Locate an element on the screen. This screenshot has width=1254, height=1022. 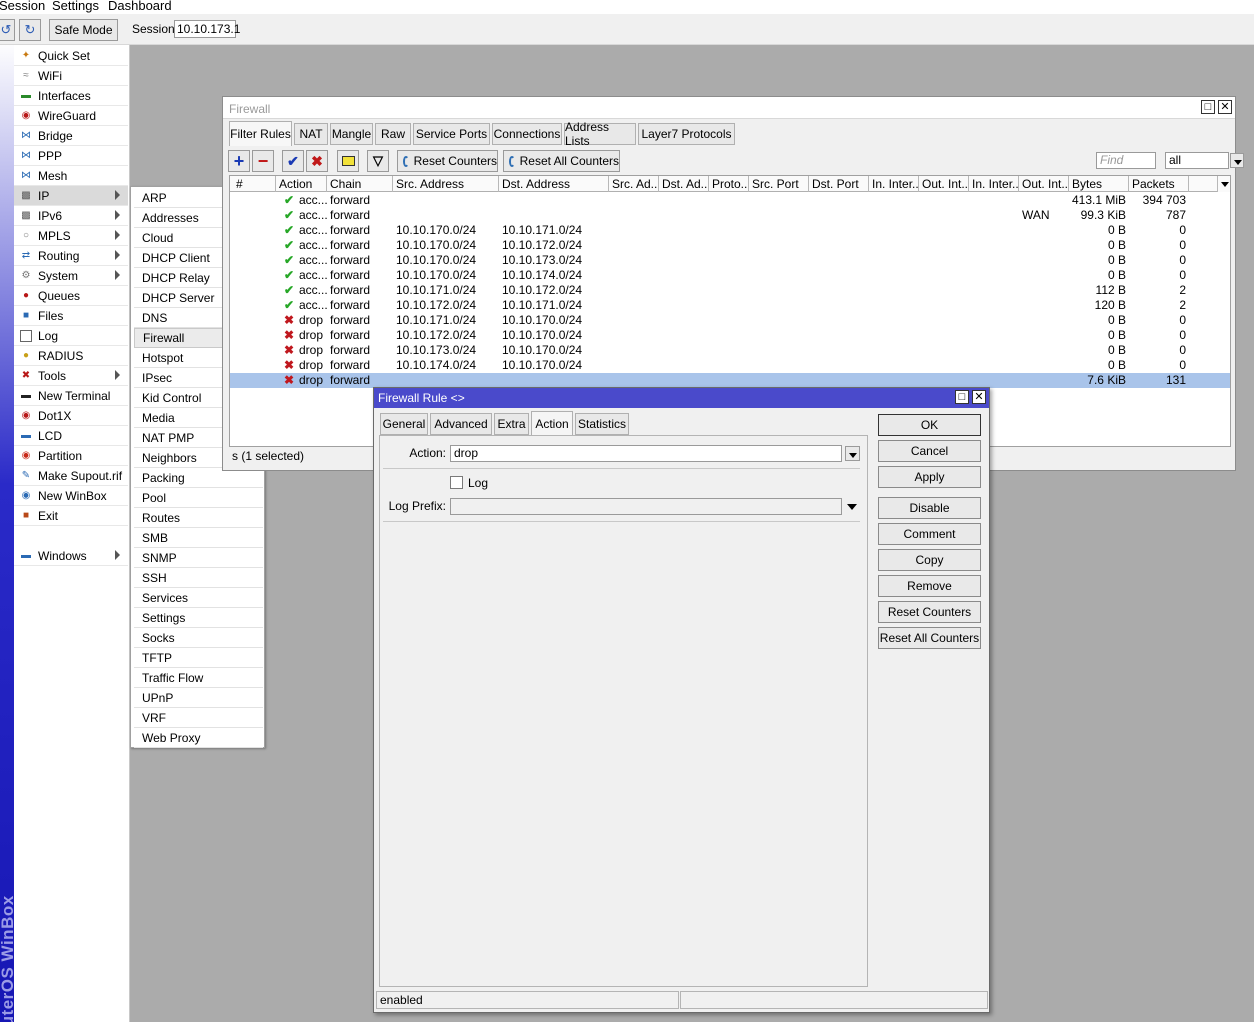
menu-session: Session is located at coordinates (22, 6).